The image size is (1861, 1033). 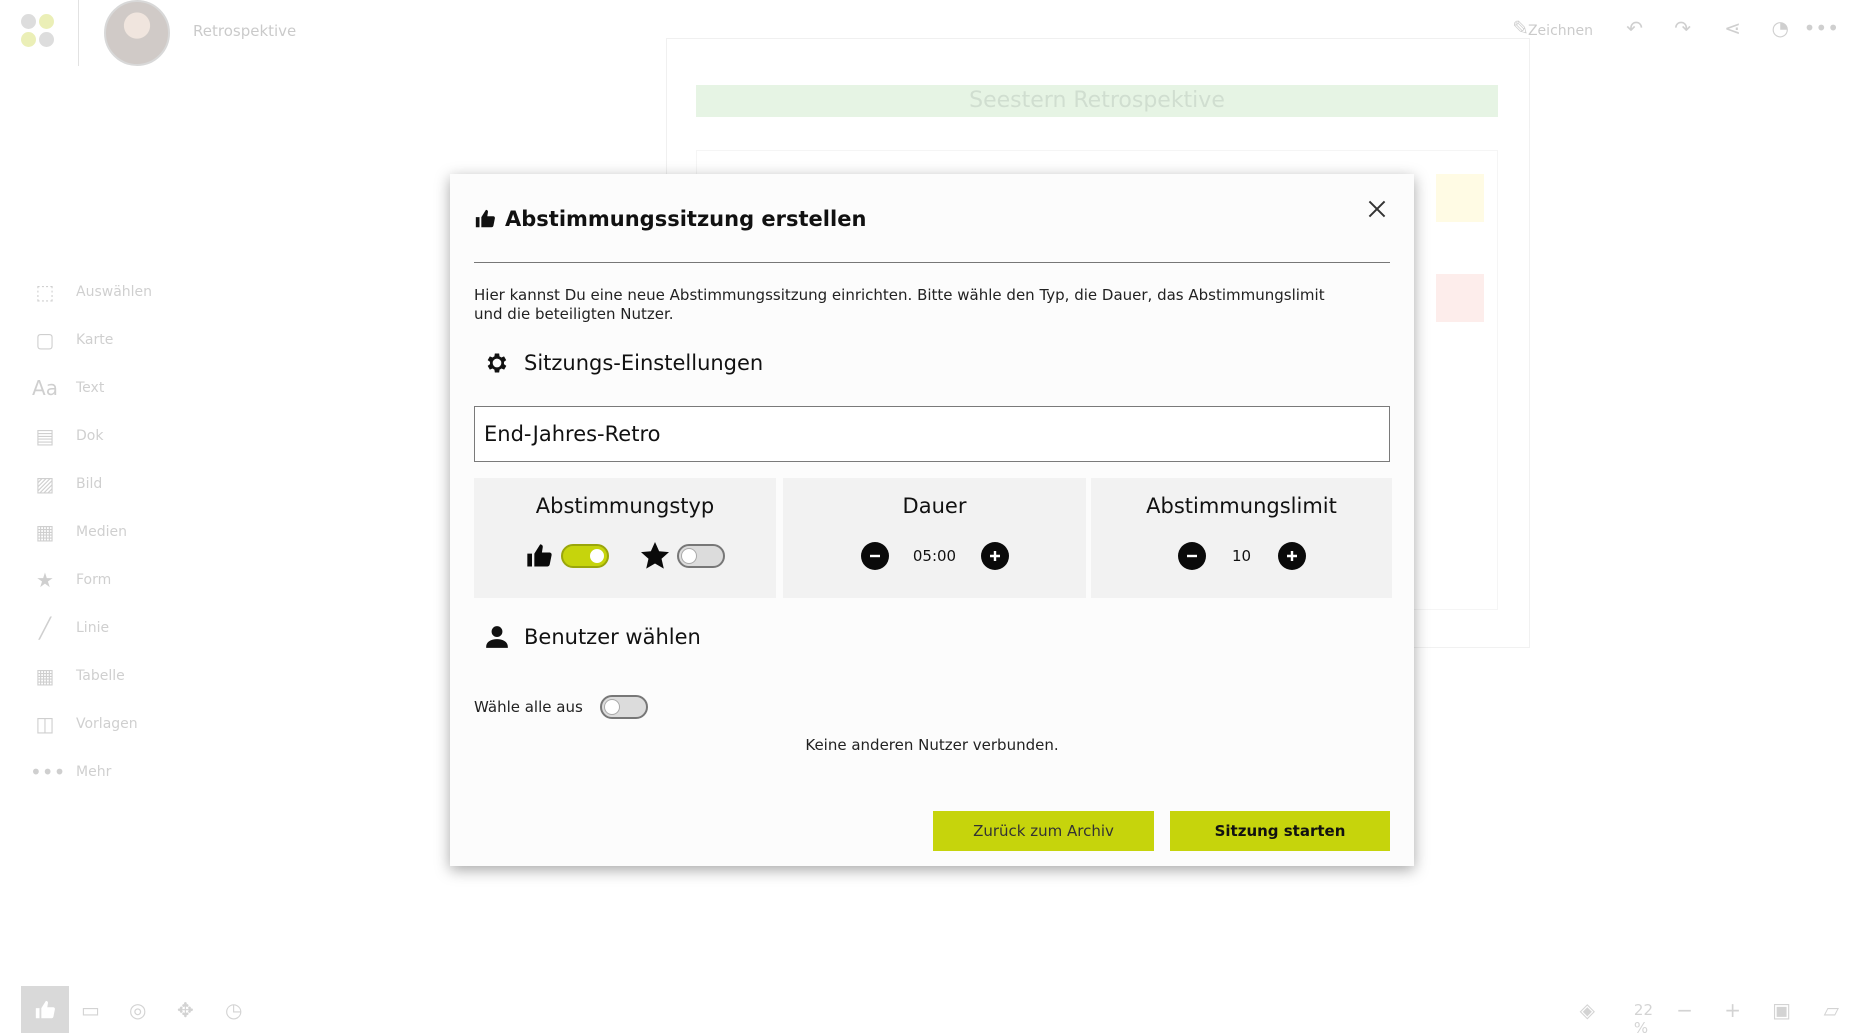 What do you see at coordinates (624, 707) in the screenshot?
I see `select-all-toggle` at bounding box center [624, 707].